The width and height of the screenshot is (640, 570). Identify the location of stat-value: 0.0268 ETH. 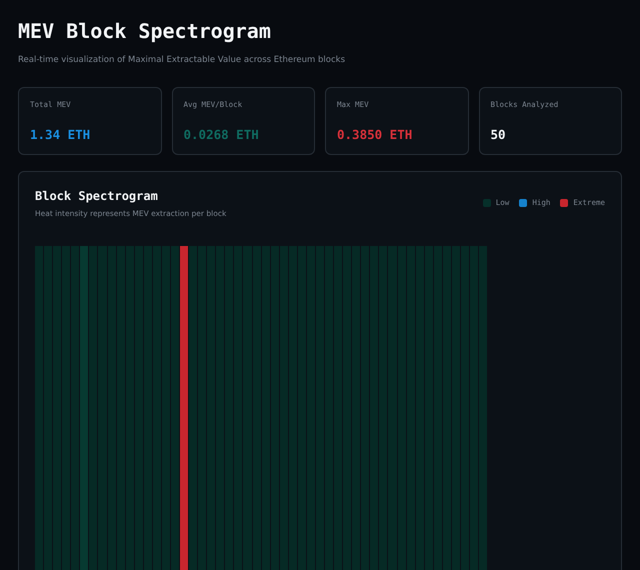
(222, 134).